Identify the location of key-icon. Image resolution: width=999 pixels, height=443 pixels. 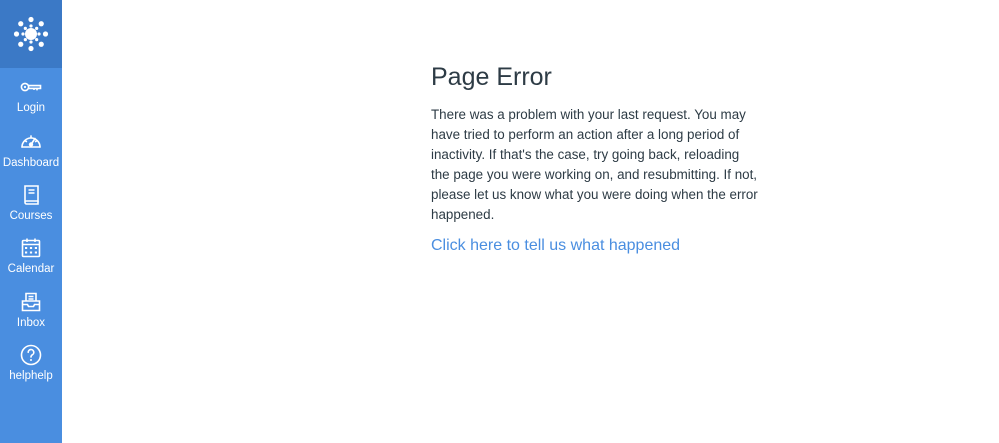
(31, 87).